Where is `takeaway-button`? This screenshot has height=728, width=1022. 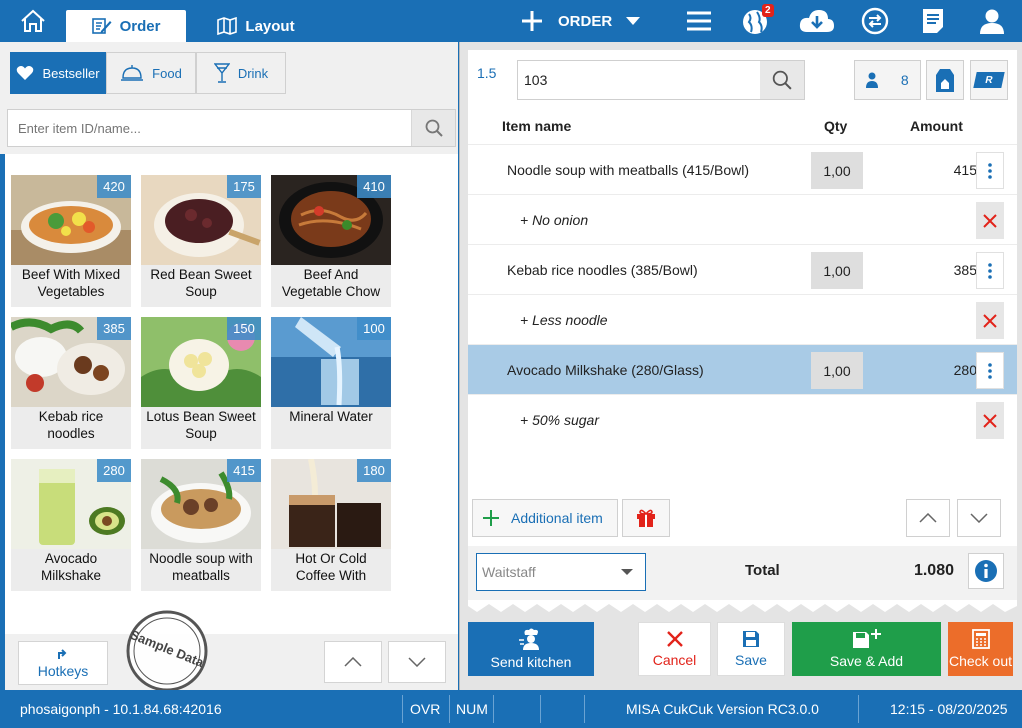
takeaway-button is located at coordinates (945, 80).